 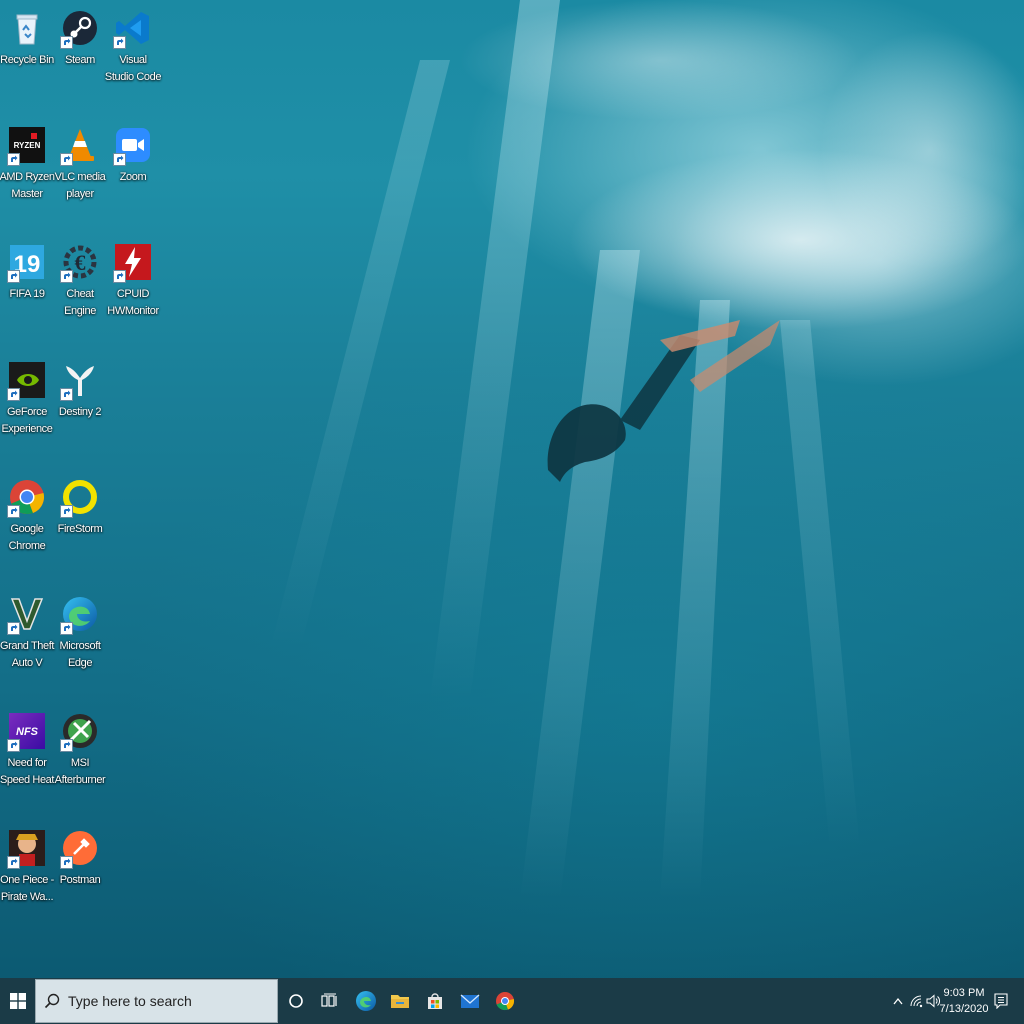 I want to click on show-hidden-icons-button, so click(x=898, y=1001).